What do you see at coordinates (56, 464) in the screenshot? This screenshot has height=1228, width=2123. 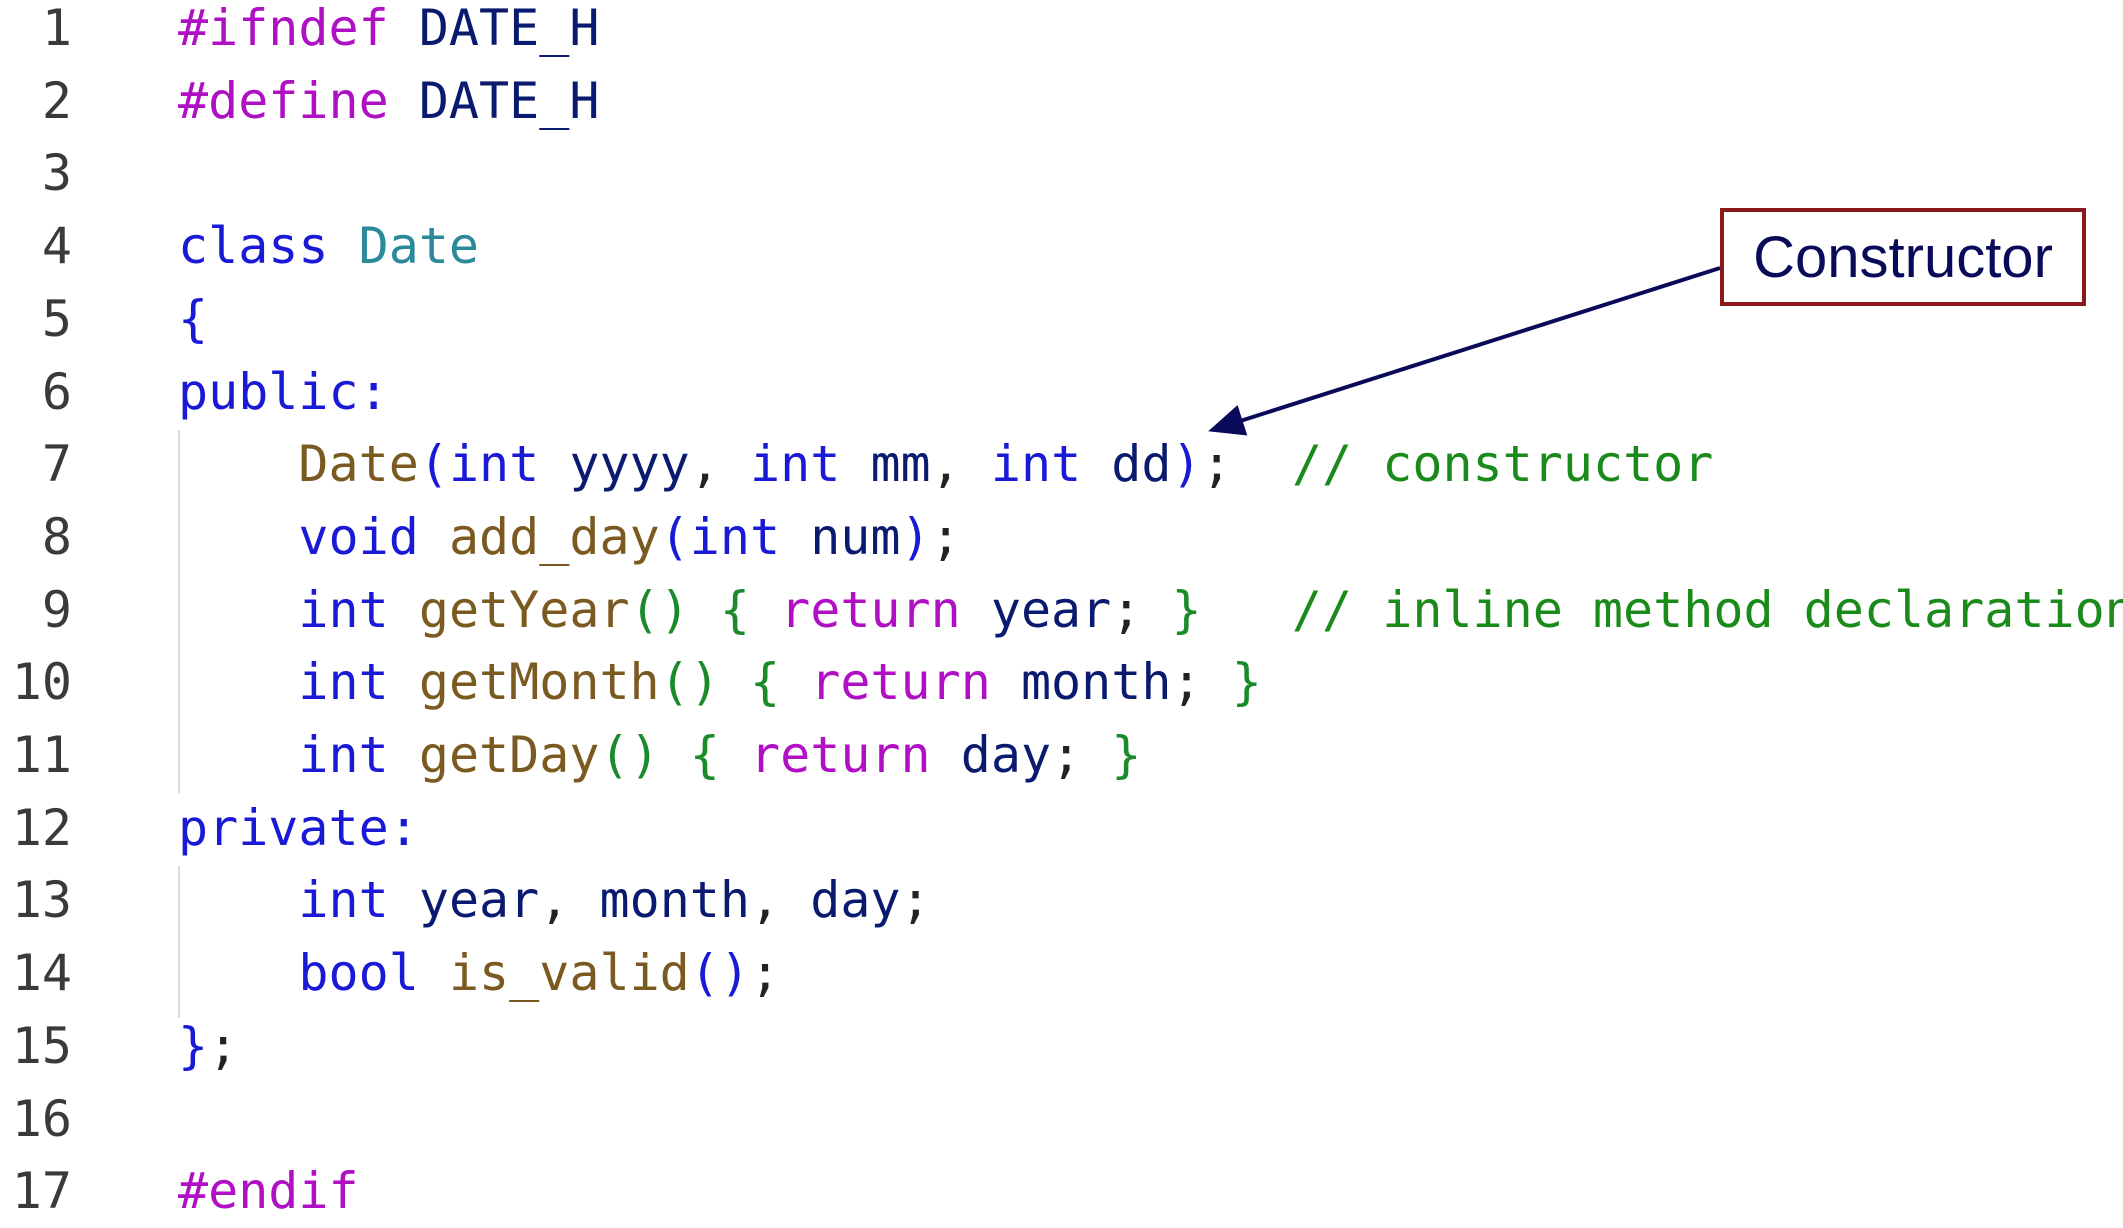 I see `line-number: 7` at bounding box center [56, 464].